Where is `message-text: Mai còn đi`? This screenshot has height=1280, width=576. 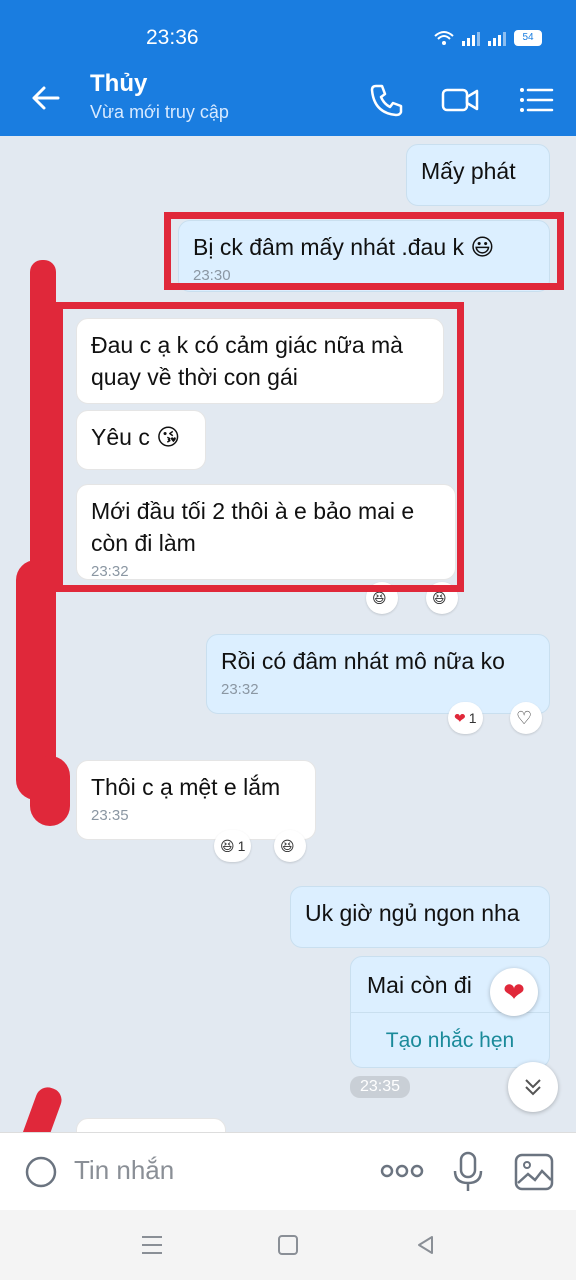 message-text: Mai còn đi is located at coordinates (419, 985).